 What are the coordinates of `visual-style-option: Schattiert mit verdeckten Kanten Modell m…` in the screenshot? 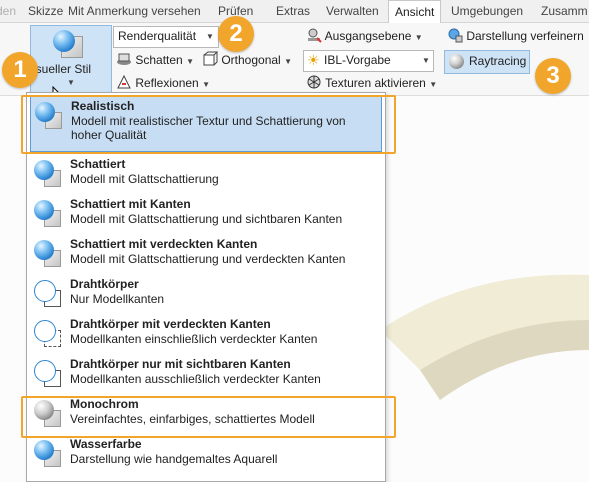 It's located at (205, 254).